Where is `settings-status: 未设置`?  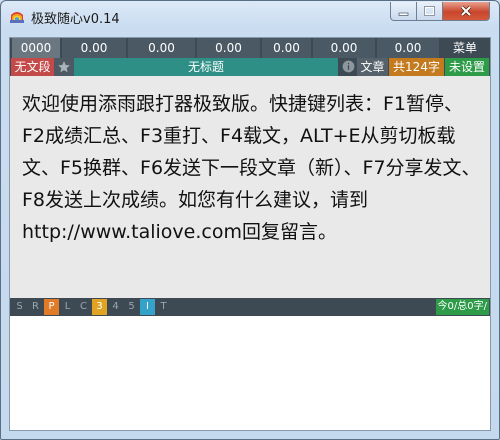 settings-status: 未设置 is located at coordinates (467, 67).